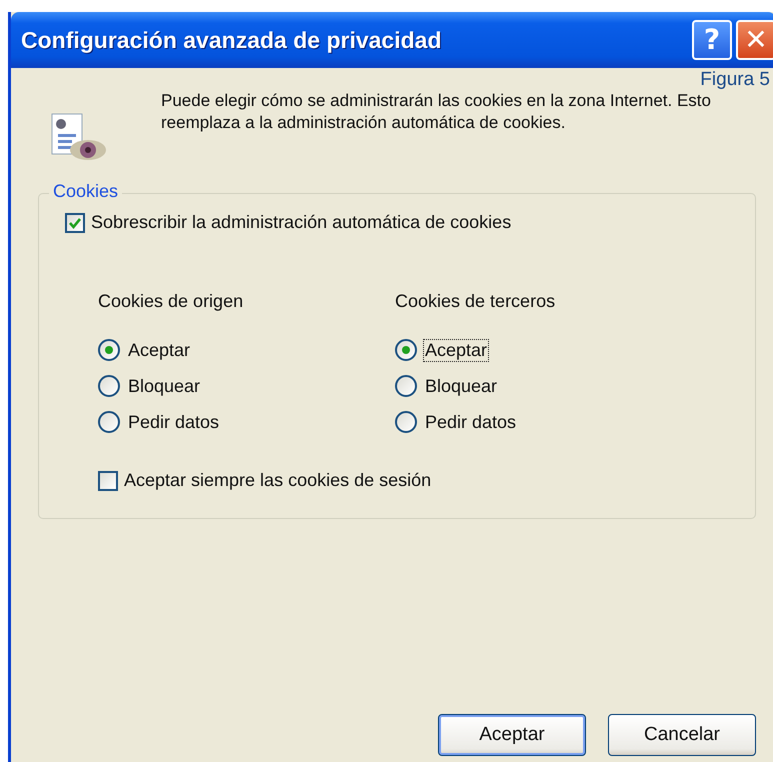 Image resolution: width=773 pixels, height=762 pixels. What do you see at coordinates (512, 735) in the screenshot?
I see `dialog-button: Aceptar` at bounding box center [512, 735].